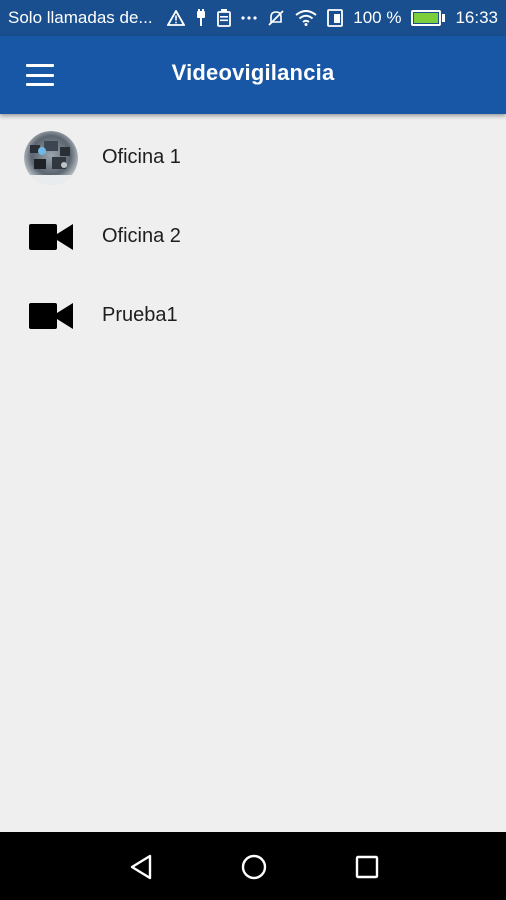 This screenshot has width=506, height=900. What do you see at coordinates (253, 315) in the screenshot?
I see `list-item-prueba1: Prueba1` at bounding box center [253, 315].